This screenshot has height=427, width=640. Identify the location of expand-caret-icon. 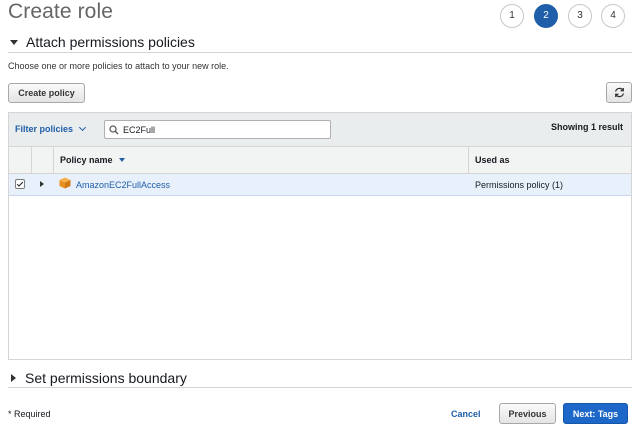
(13, 378).